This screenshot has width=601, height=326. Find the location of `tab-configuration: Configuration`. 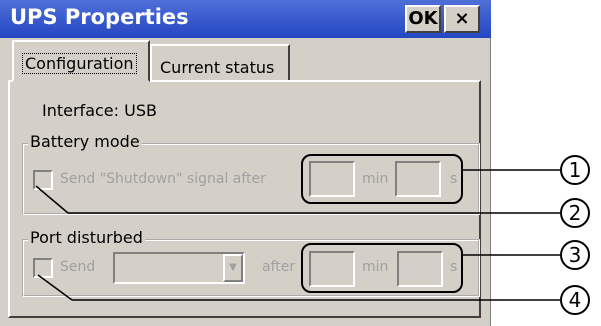

tab-configuration: Configuration is located at coordinates (81, 61).